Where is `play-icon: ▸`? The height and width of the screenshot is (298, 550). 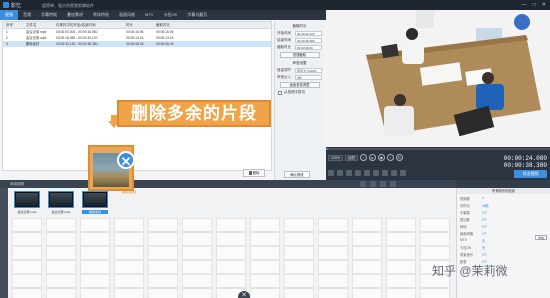
play-icon: ▸ is located at coordinates (372, 157).